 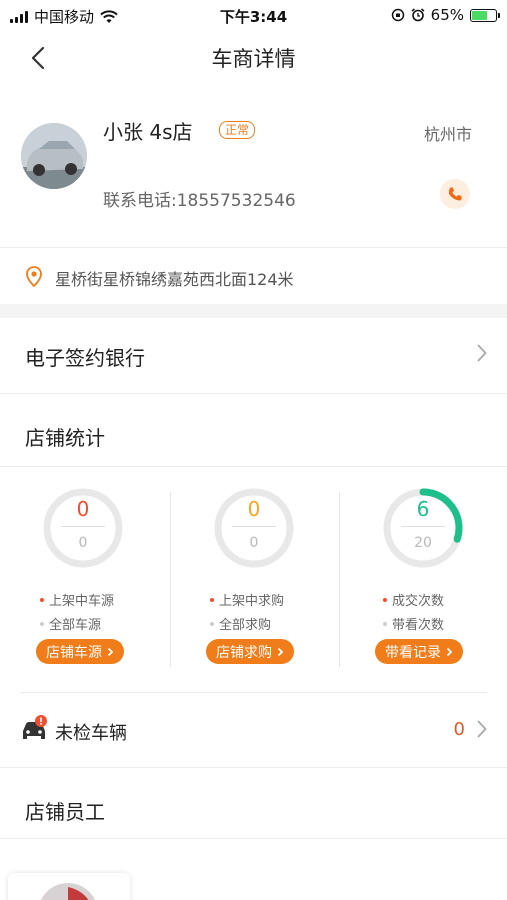 I want to click on button-label: 带看记录, so click(x=413, y=652).